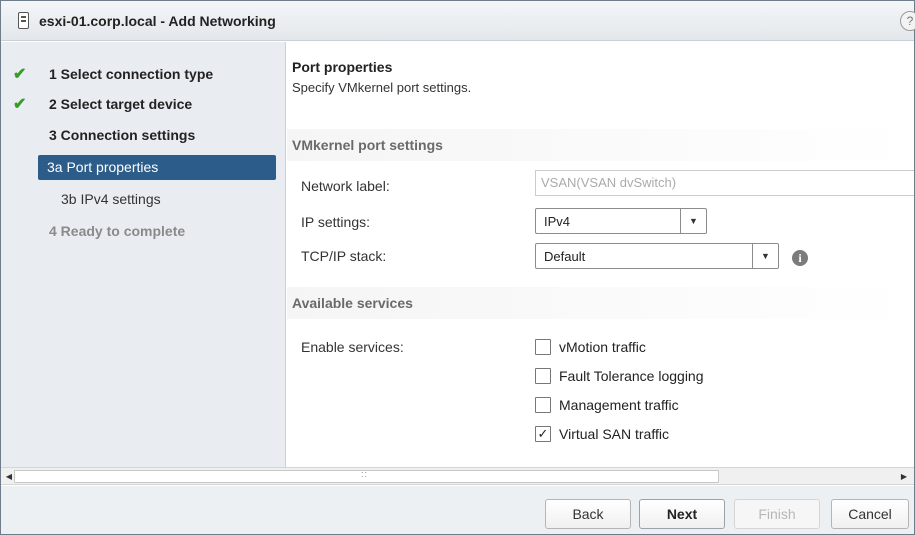 The width and height of the screenshot is (915, 535). I want to click on ip-settings-label: IP settings:, so click(336, 222).